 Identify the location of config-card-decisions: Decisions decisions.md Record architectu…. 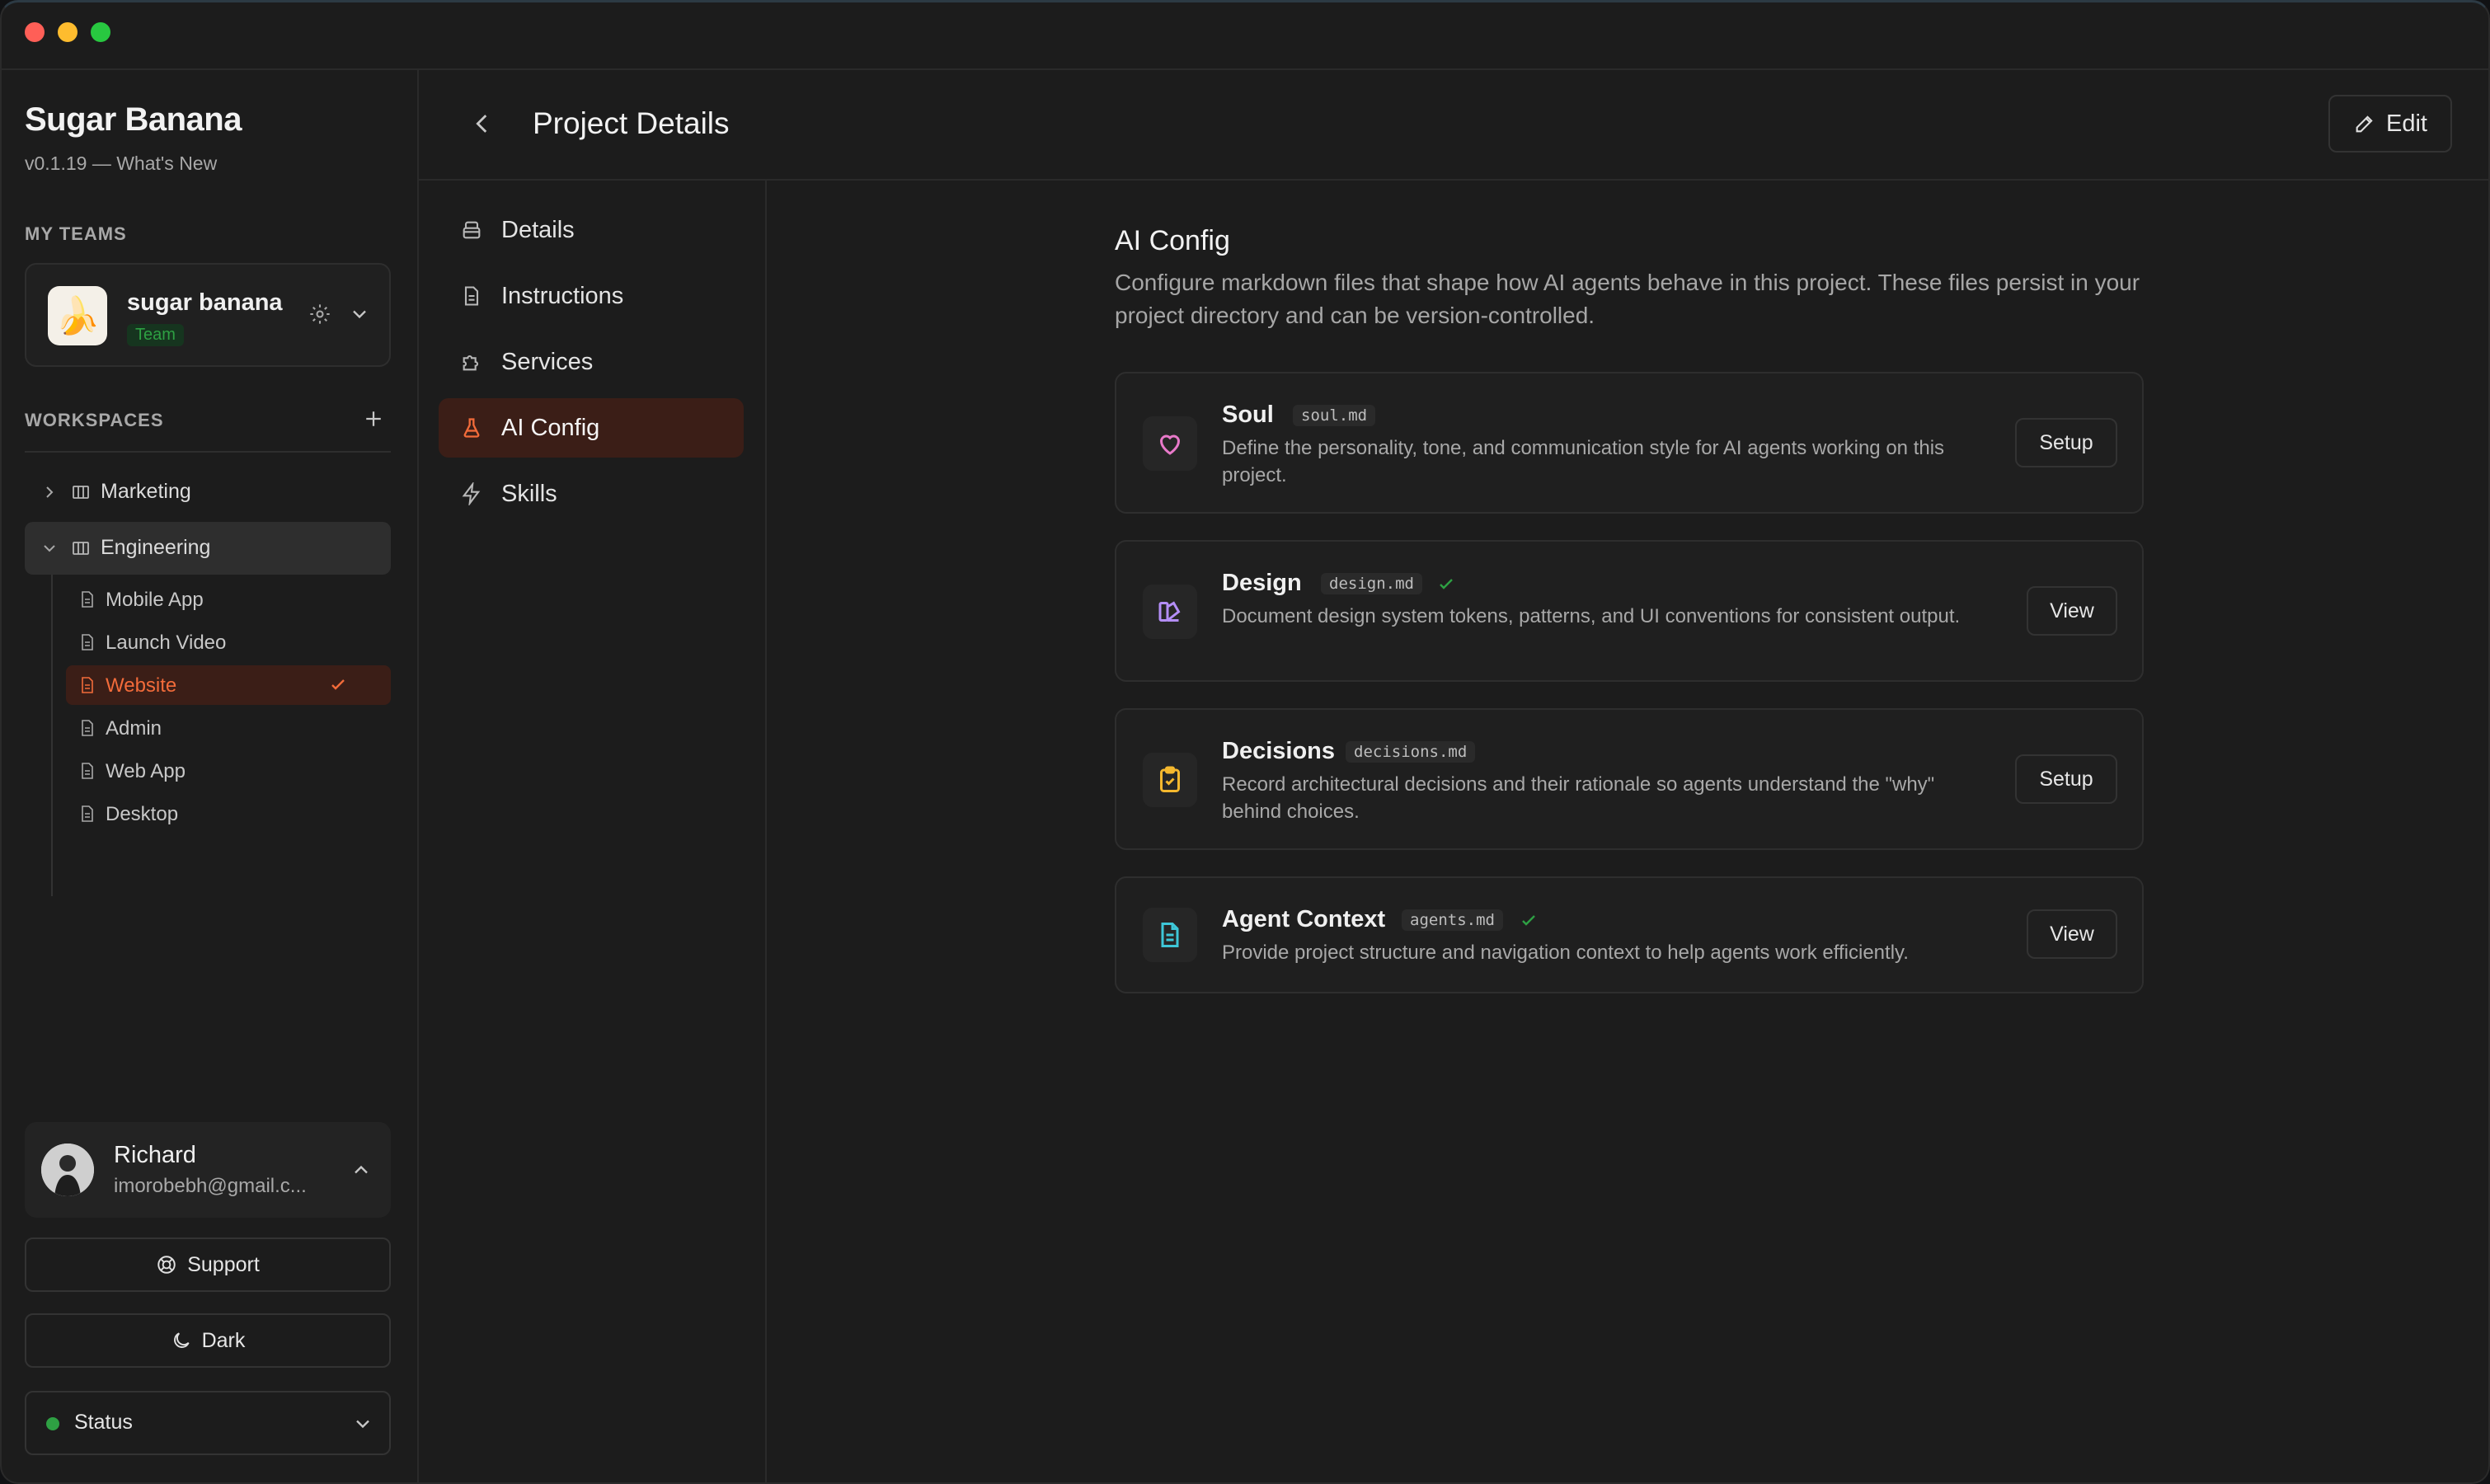
(1629, 779).